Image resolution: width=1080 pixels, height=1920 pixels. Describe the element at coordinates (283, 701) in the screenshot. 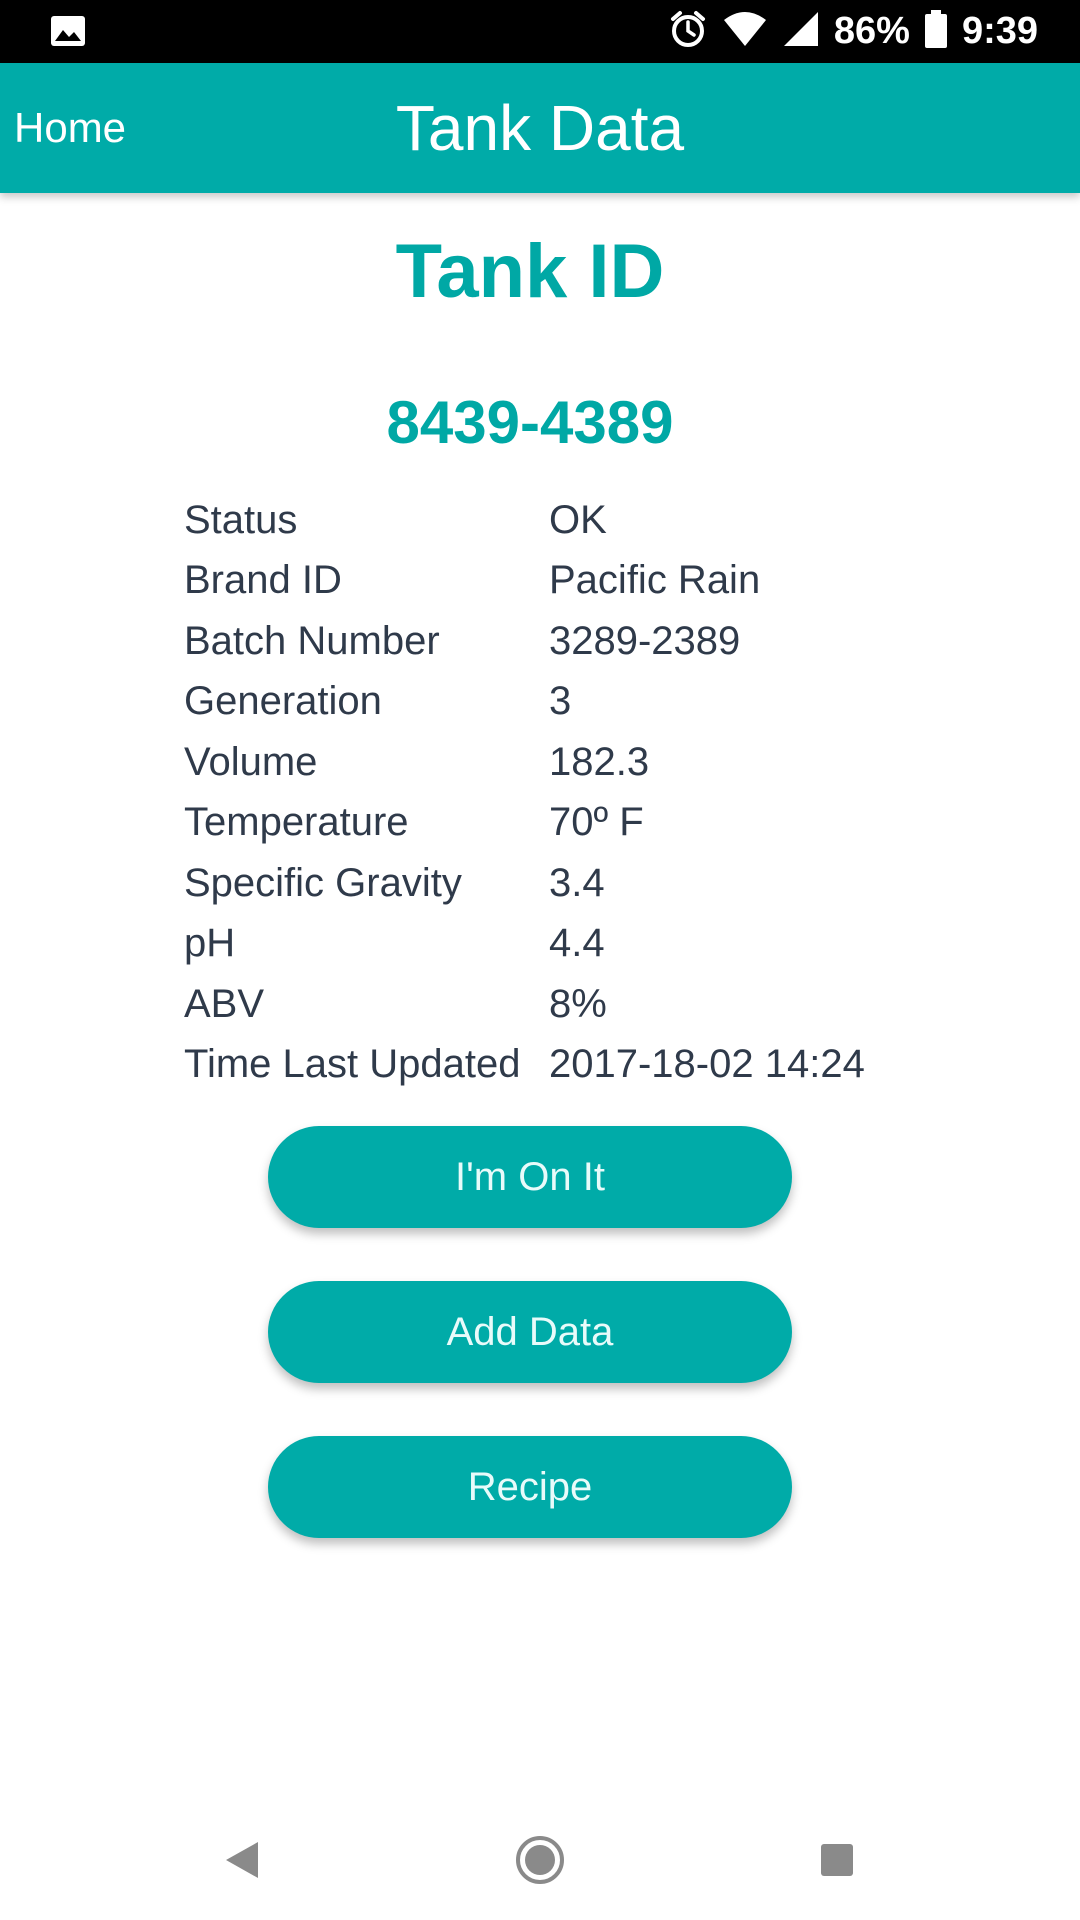

I see `detail-label: Generation` at that location.